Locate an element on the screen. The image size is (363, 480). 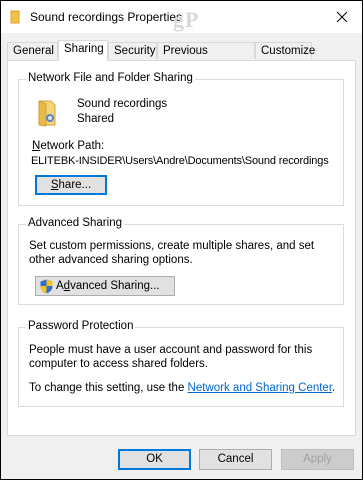
network-path-label-rest: etwork Path: is located at coordinates (72, 146).